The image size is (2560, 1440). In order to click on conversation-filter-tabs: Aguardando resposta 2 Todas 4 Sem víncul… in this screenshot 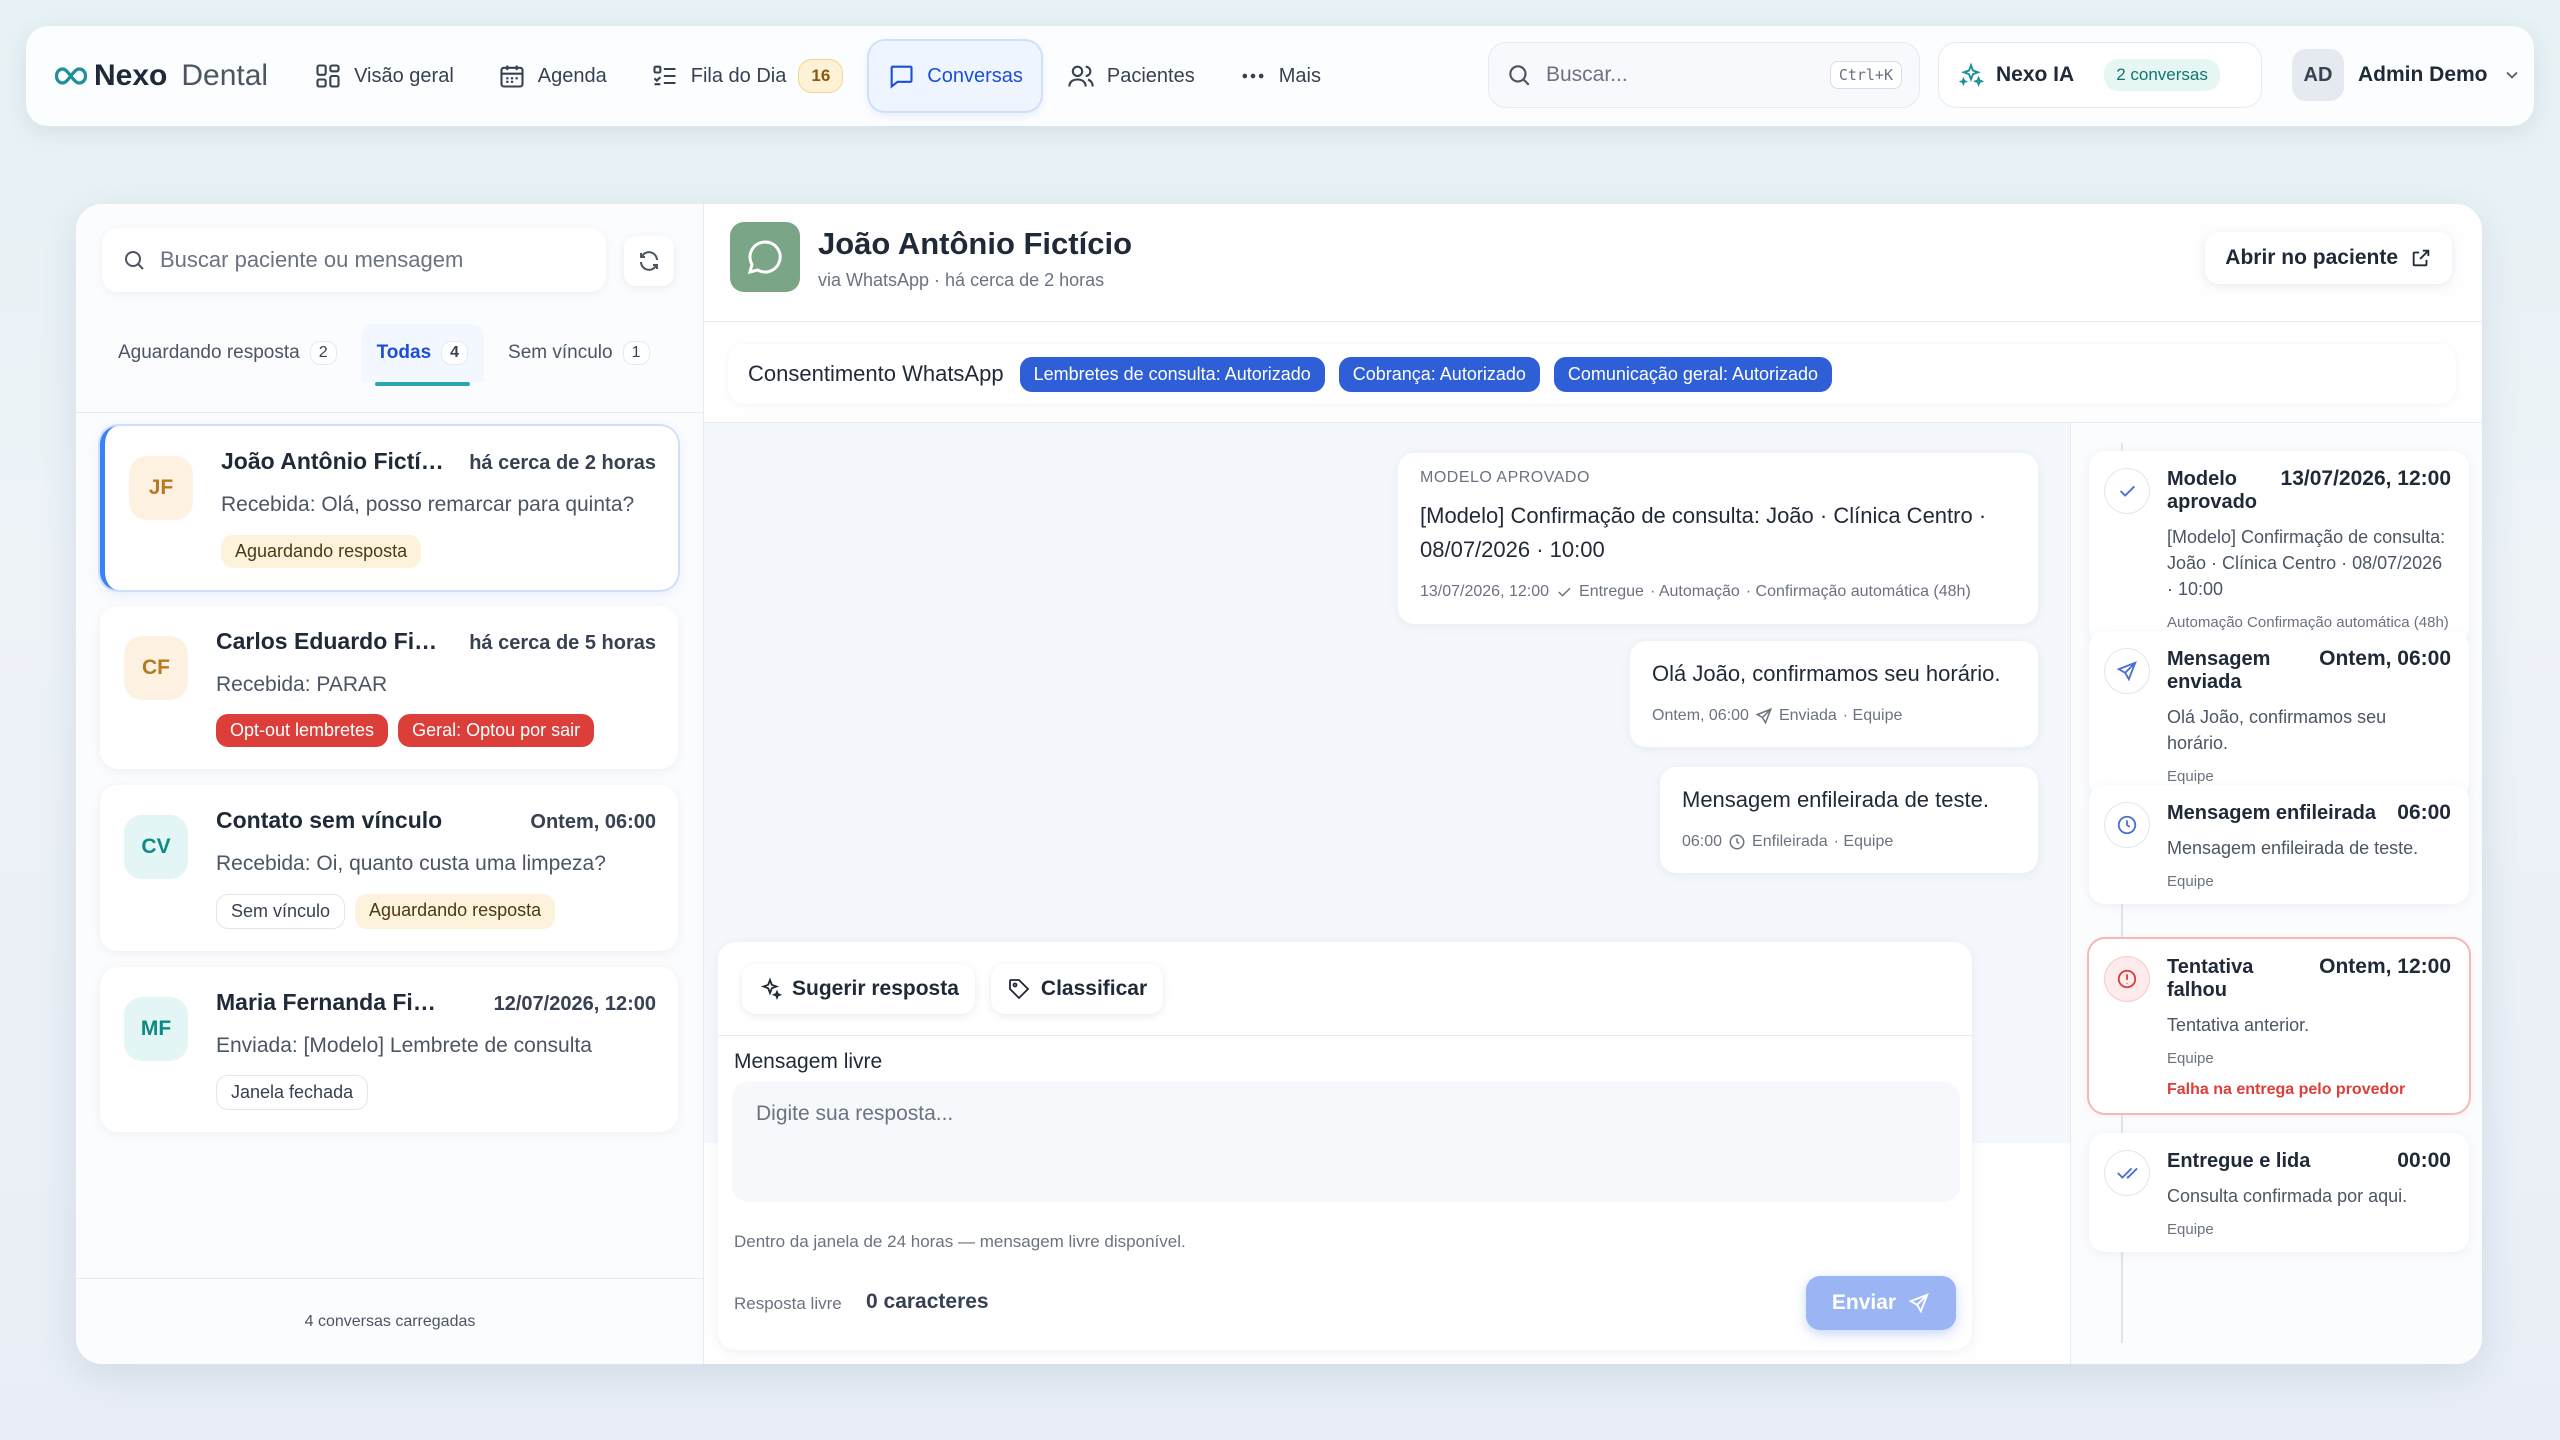, I will do `click(384, 355)`.